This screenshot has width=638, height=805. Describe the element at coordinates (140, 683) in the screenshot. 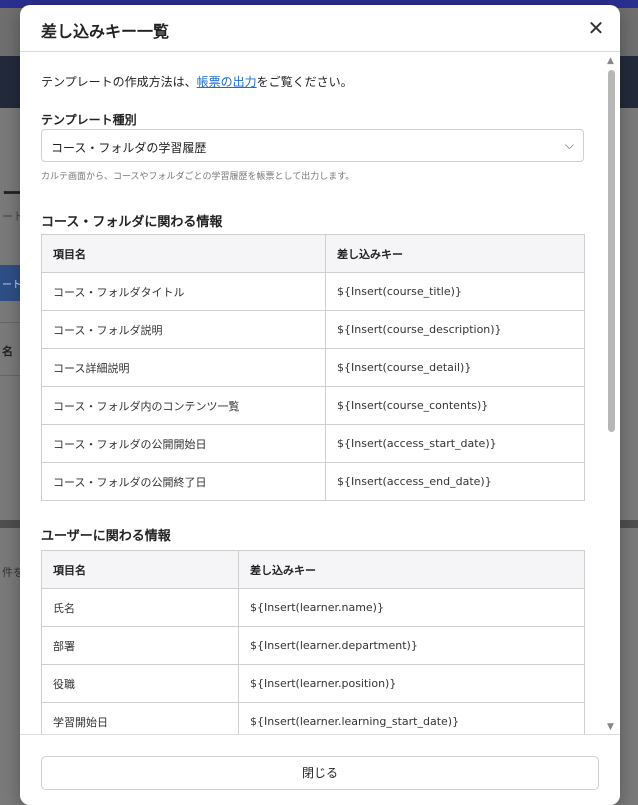

I see `item-name-cell: 役職` at that location.